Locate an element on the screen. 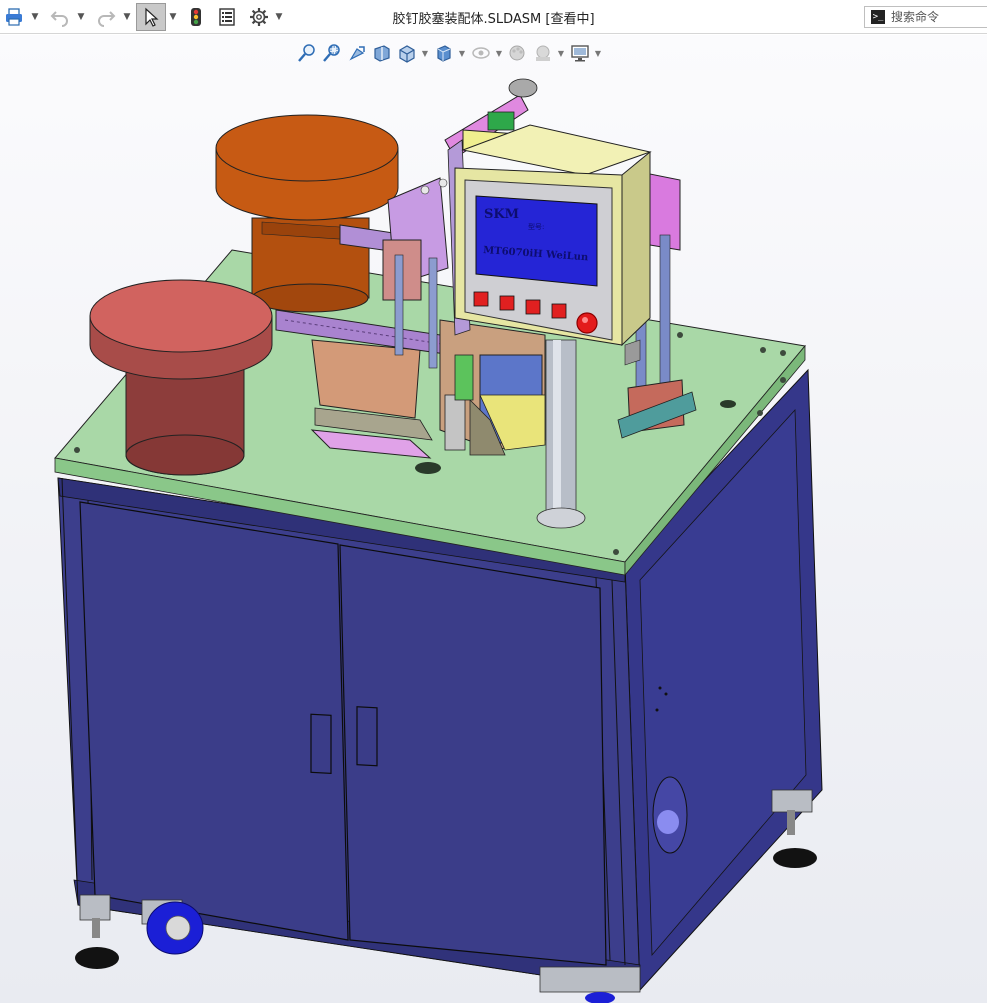  title-bar: ▼ ▼ ▼ ▼ ▼ 胶钉胶塞装配体.SLDASM [查看中] >_ 搜索命令 is located at coordinates (493, 17).